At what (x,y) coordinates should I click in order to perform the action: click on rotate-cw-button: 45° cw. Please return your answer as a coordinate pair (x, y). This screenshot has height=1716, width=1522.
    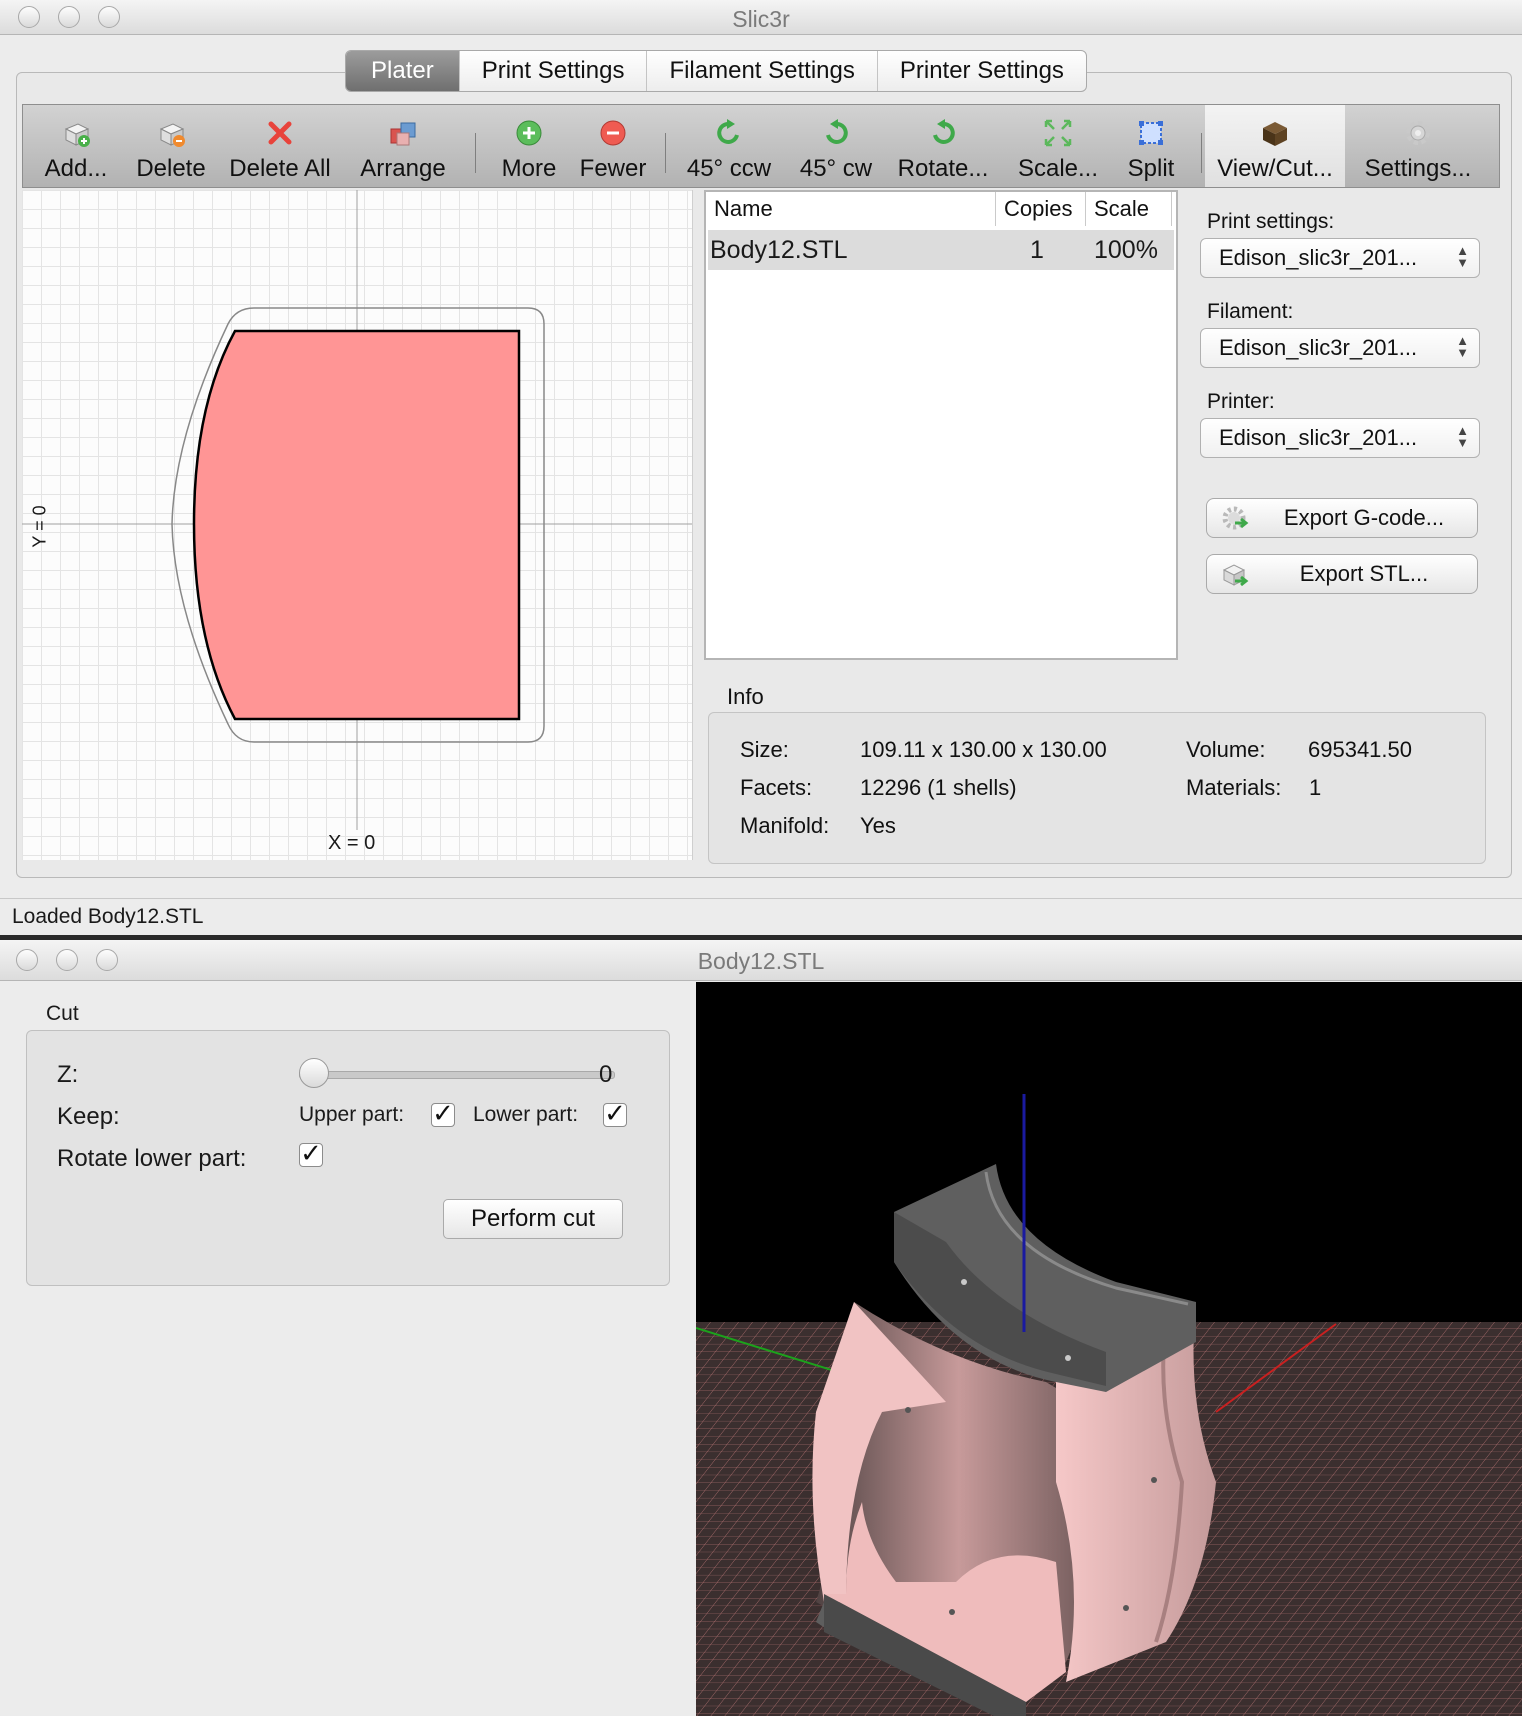
    Looking at the image, I should click on (836, 146).